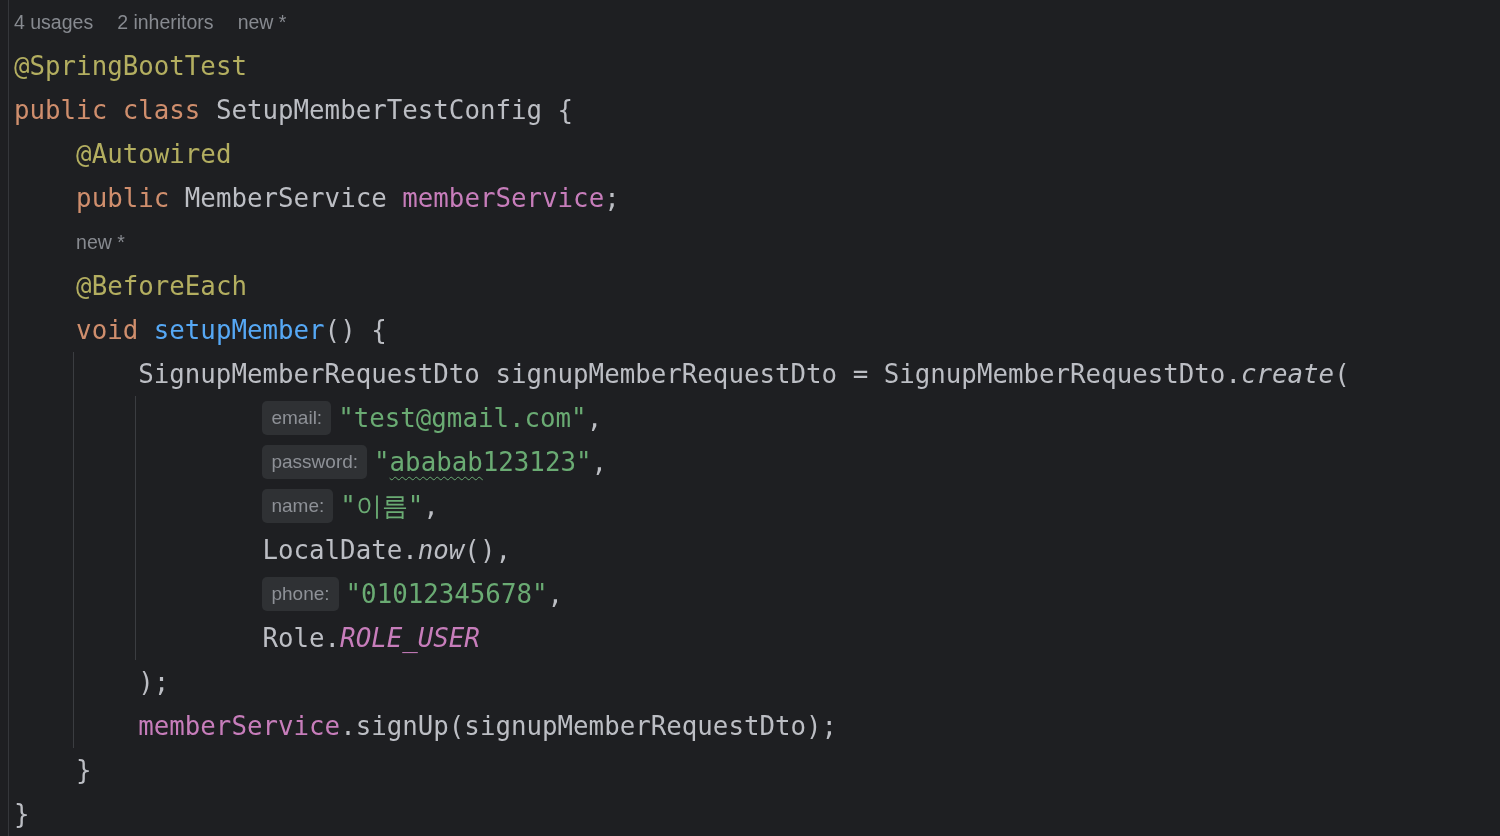 This screenshot has height=836, width=1500. What do you see at coordinates (1287, 374) in the screenshot?
I see `method-call-text: create` at bounding box center [1287, 374].